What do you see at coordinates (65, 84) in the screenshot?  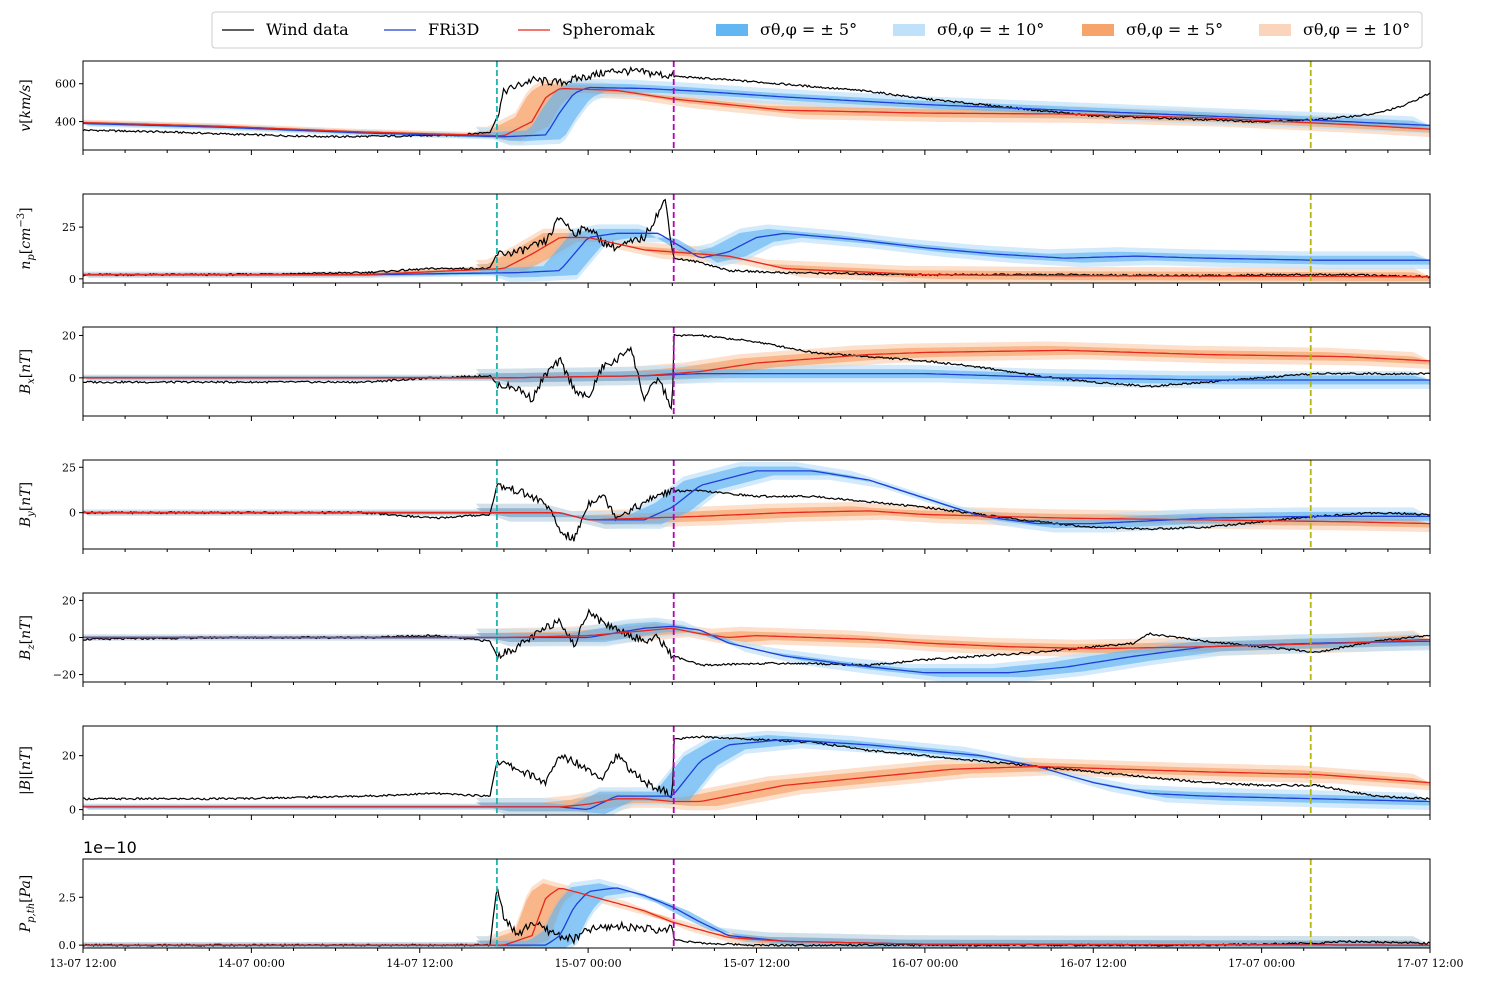 I see `y-tick-label: 600` at bounding box center [65, 84].